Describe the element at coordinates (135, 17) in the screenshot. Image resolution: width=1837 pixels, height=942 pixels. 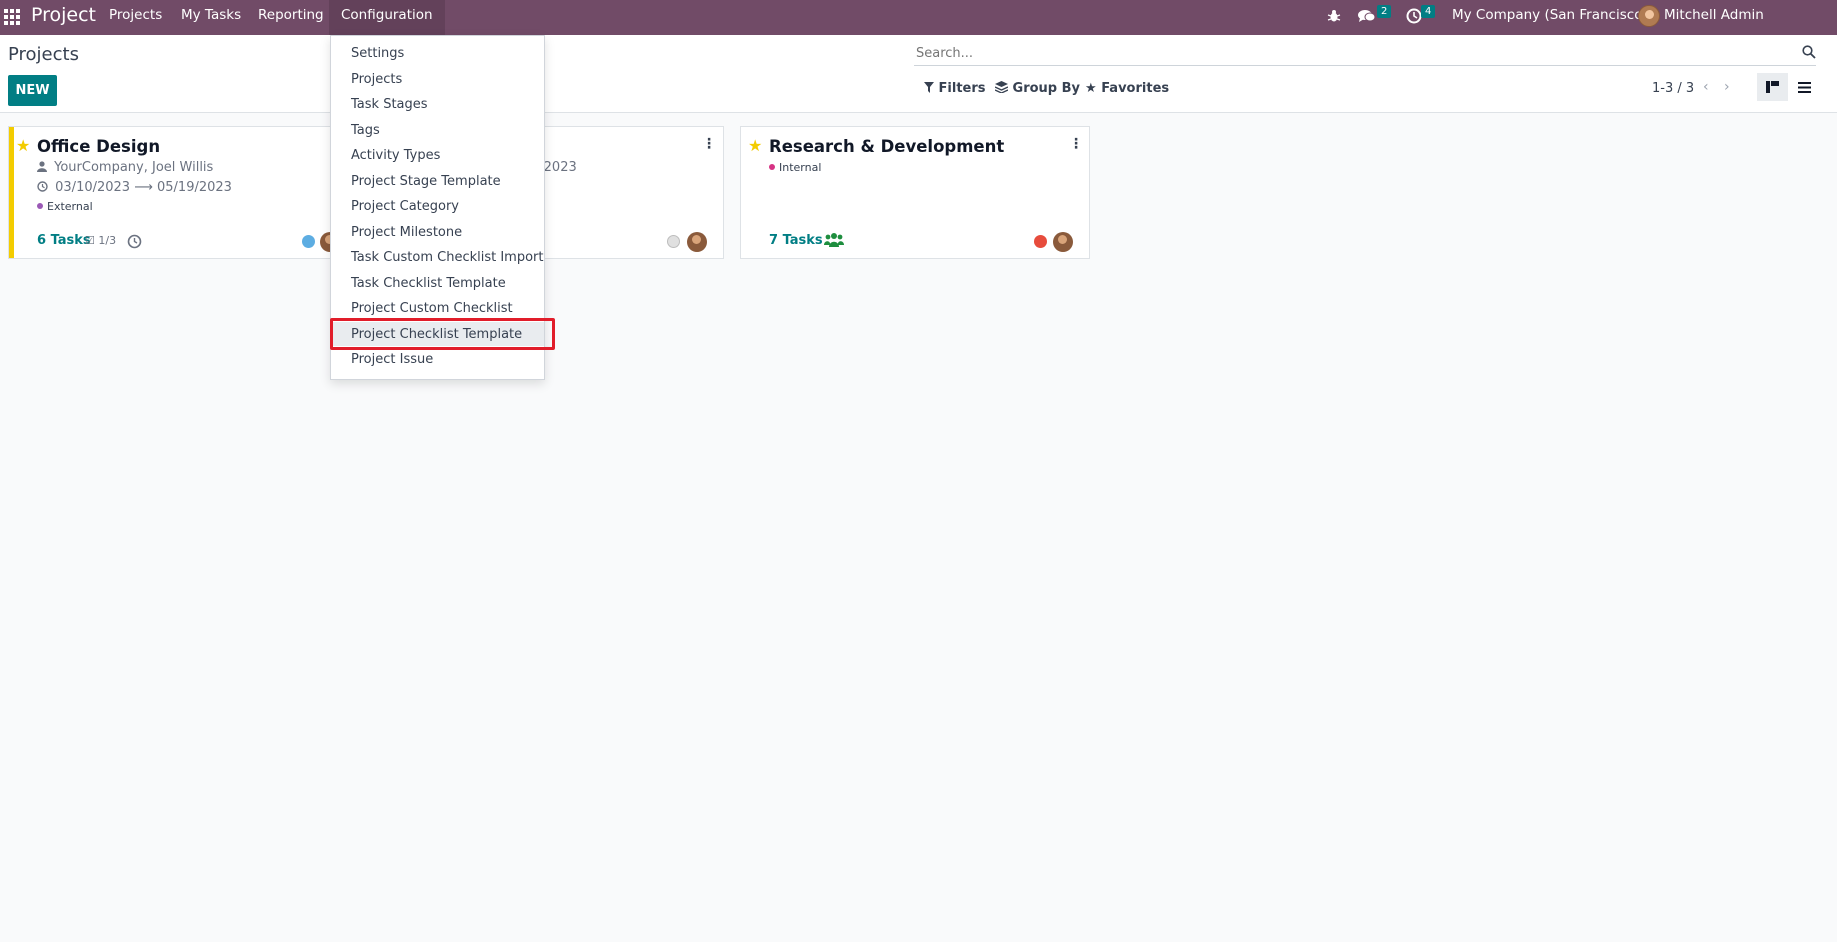
I see `menu-projects: Projects` at that location.